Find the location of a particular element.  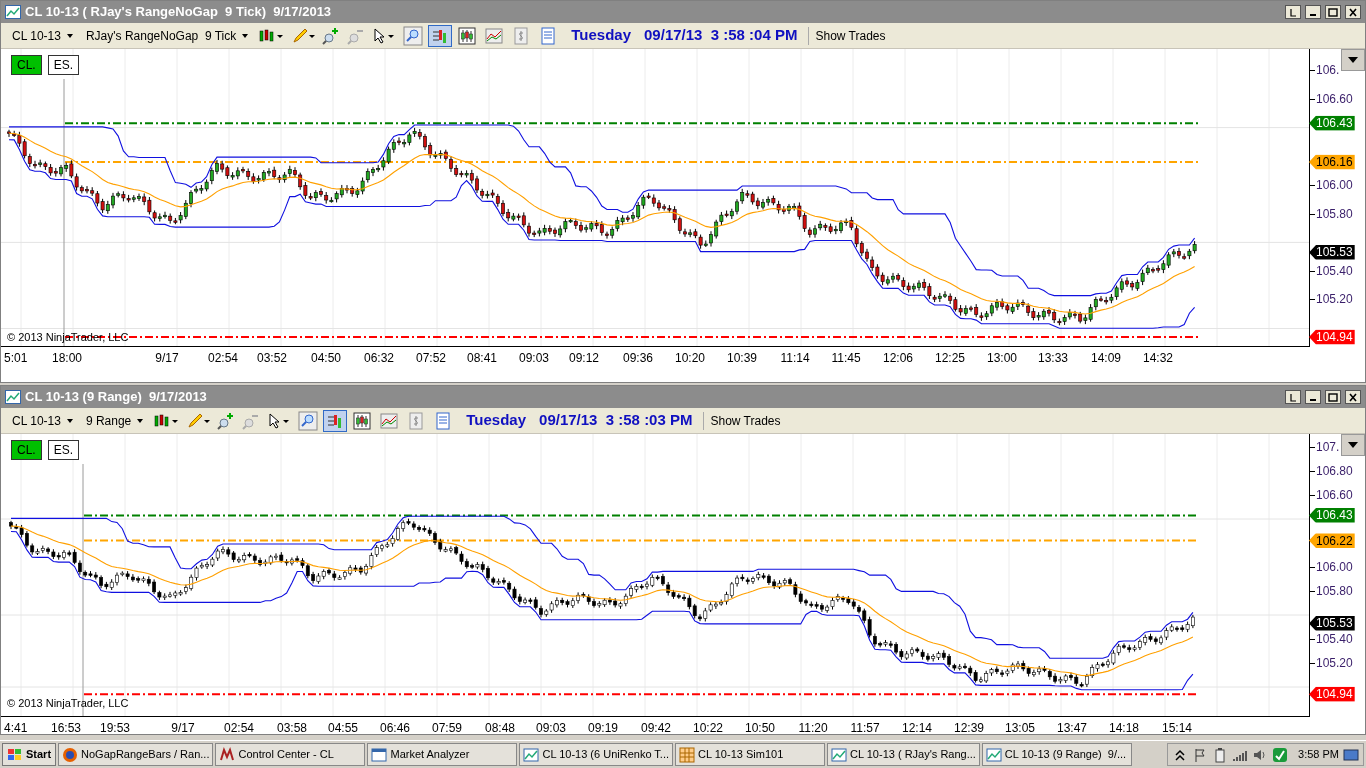

period-dropdown: 9 Range is located at coordinates (114, 420).